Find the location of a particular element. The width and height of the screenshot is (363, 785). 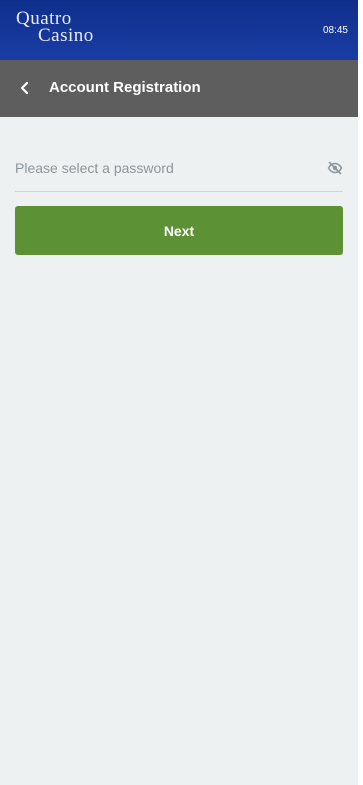

chevron-left-icon is located at coordinates (24, 88).